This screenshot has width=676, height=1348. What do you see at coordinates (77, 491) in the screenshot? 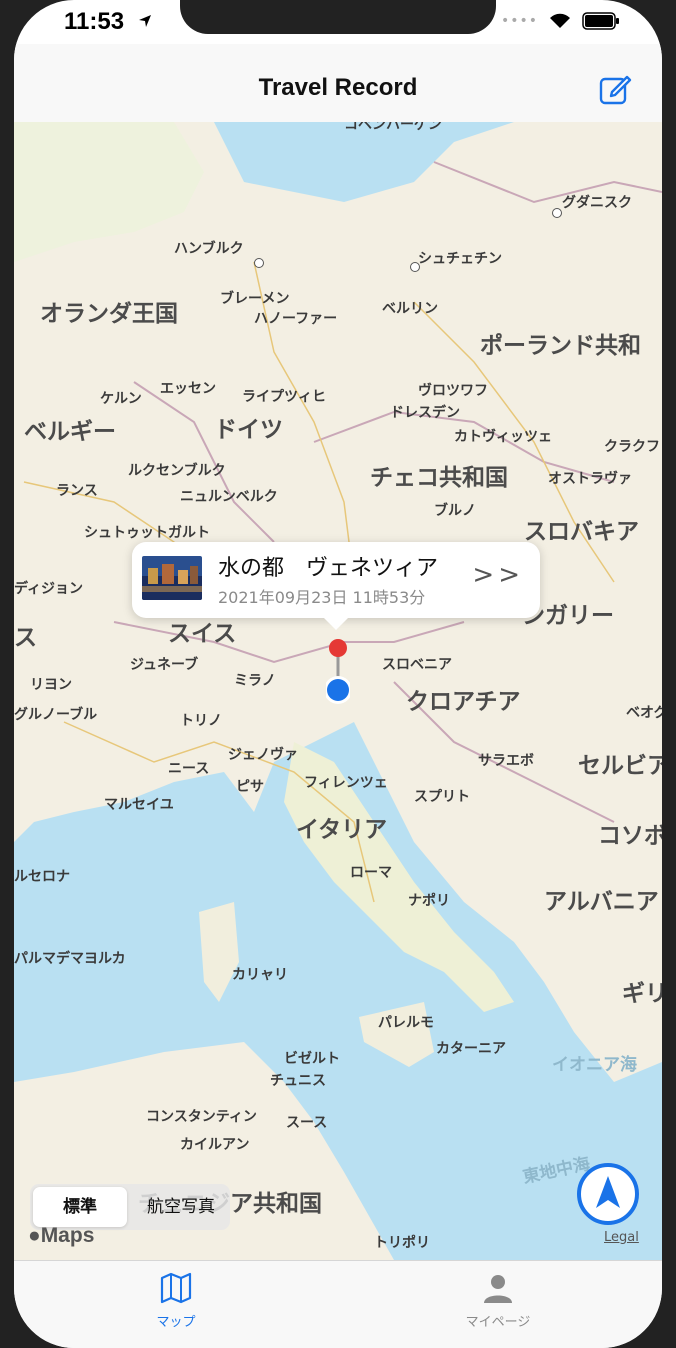
I see `city-label: ランス` at bounding box center [77, 491].